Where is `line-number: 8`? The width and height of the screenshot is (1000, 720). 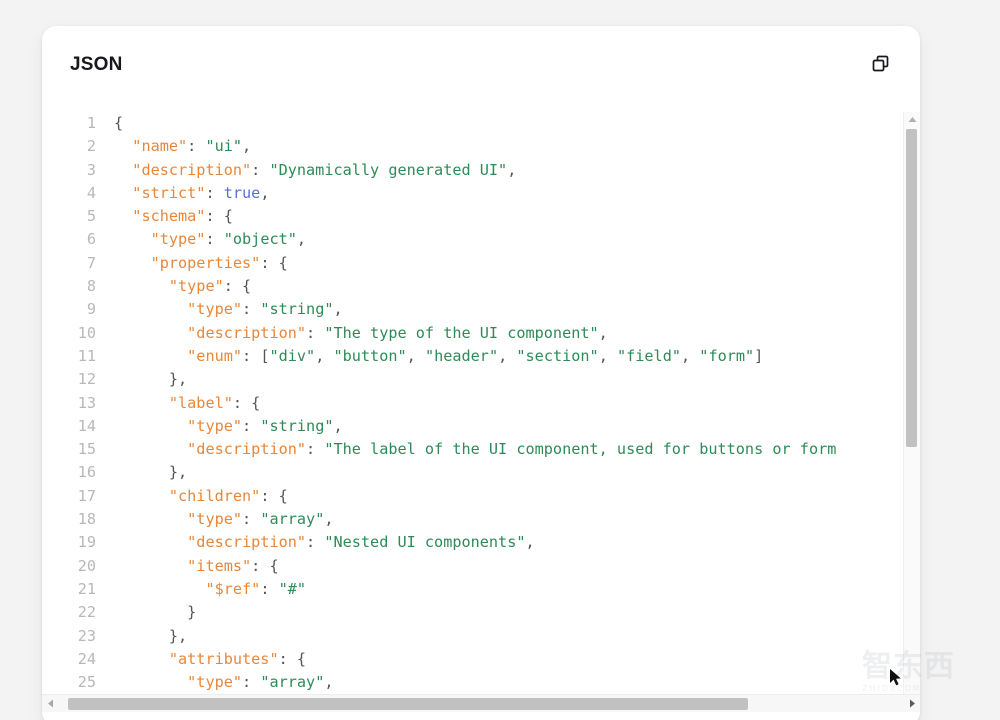 line-number: 8 is located at coordinates (91, 286).